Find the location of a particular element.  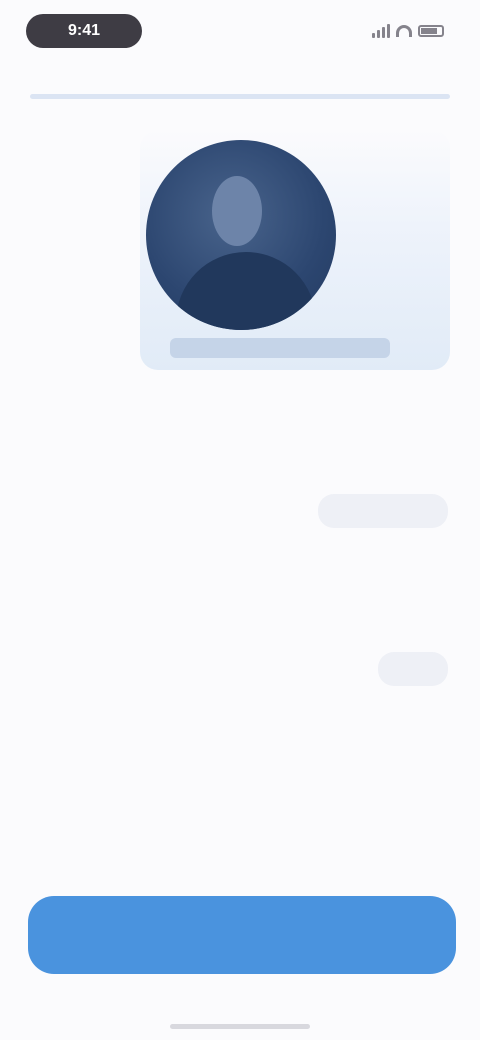

status-icons is located at coordinates (399, 31).